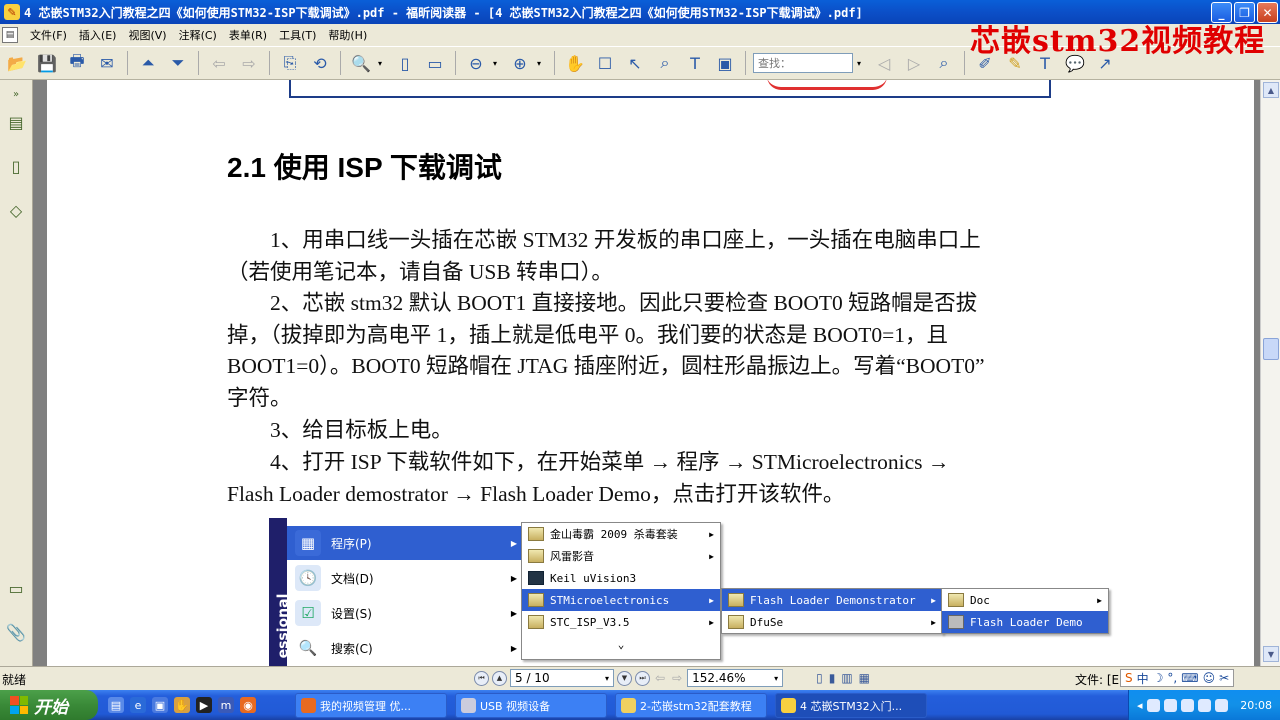 This screenshot has height=720, width=1280. What do you see at coordinates (635, 63) in the screenshot?
I see `select-icon: ↖` at bounding box center [635, 63].